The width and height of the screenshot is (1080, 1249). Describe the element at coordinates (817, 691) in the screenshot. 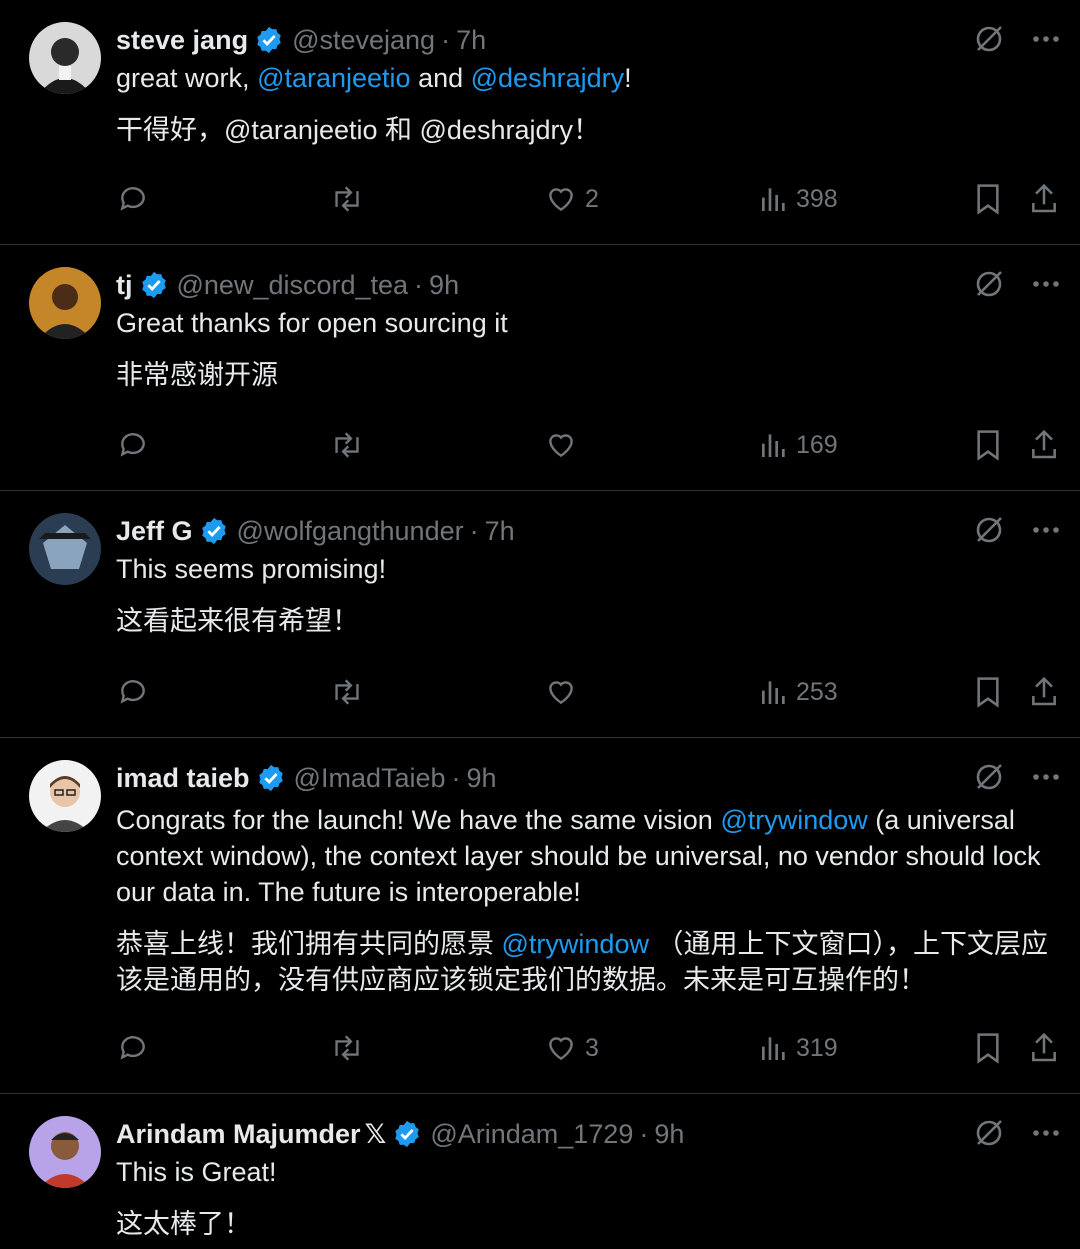

I see `view-count: 253` at that location.